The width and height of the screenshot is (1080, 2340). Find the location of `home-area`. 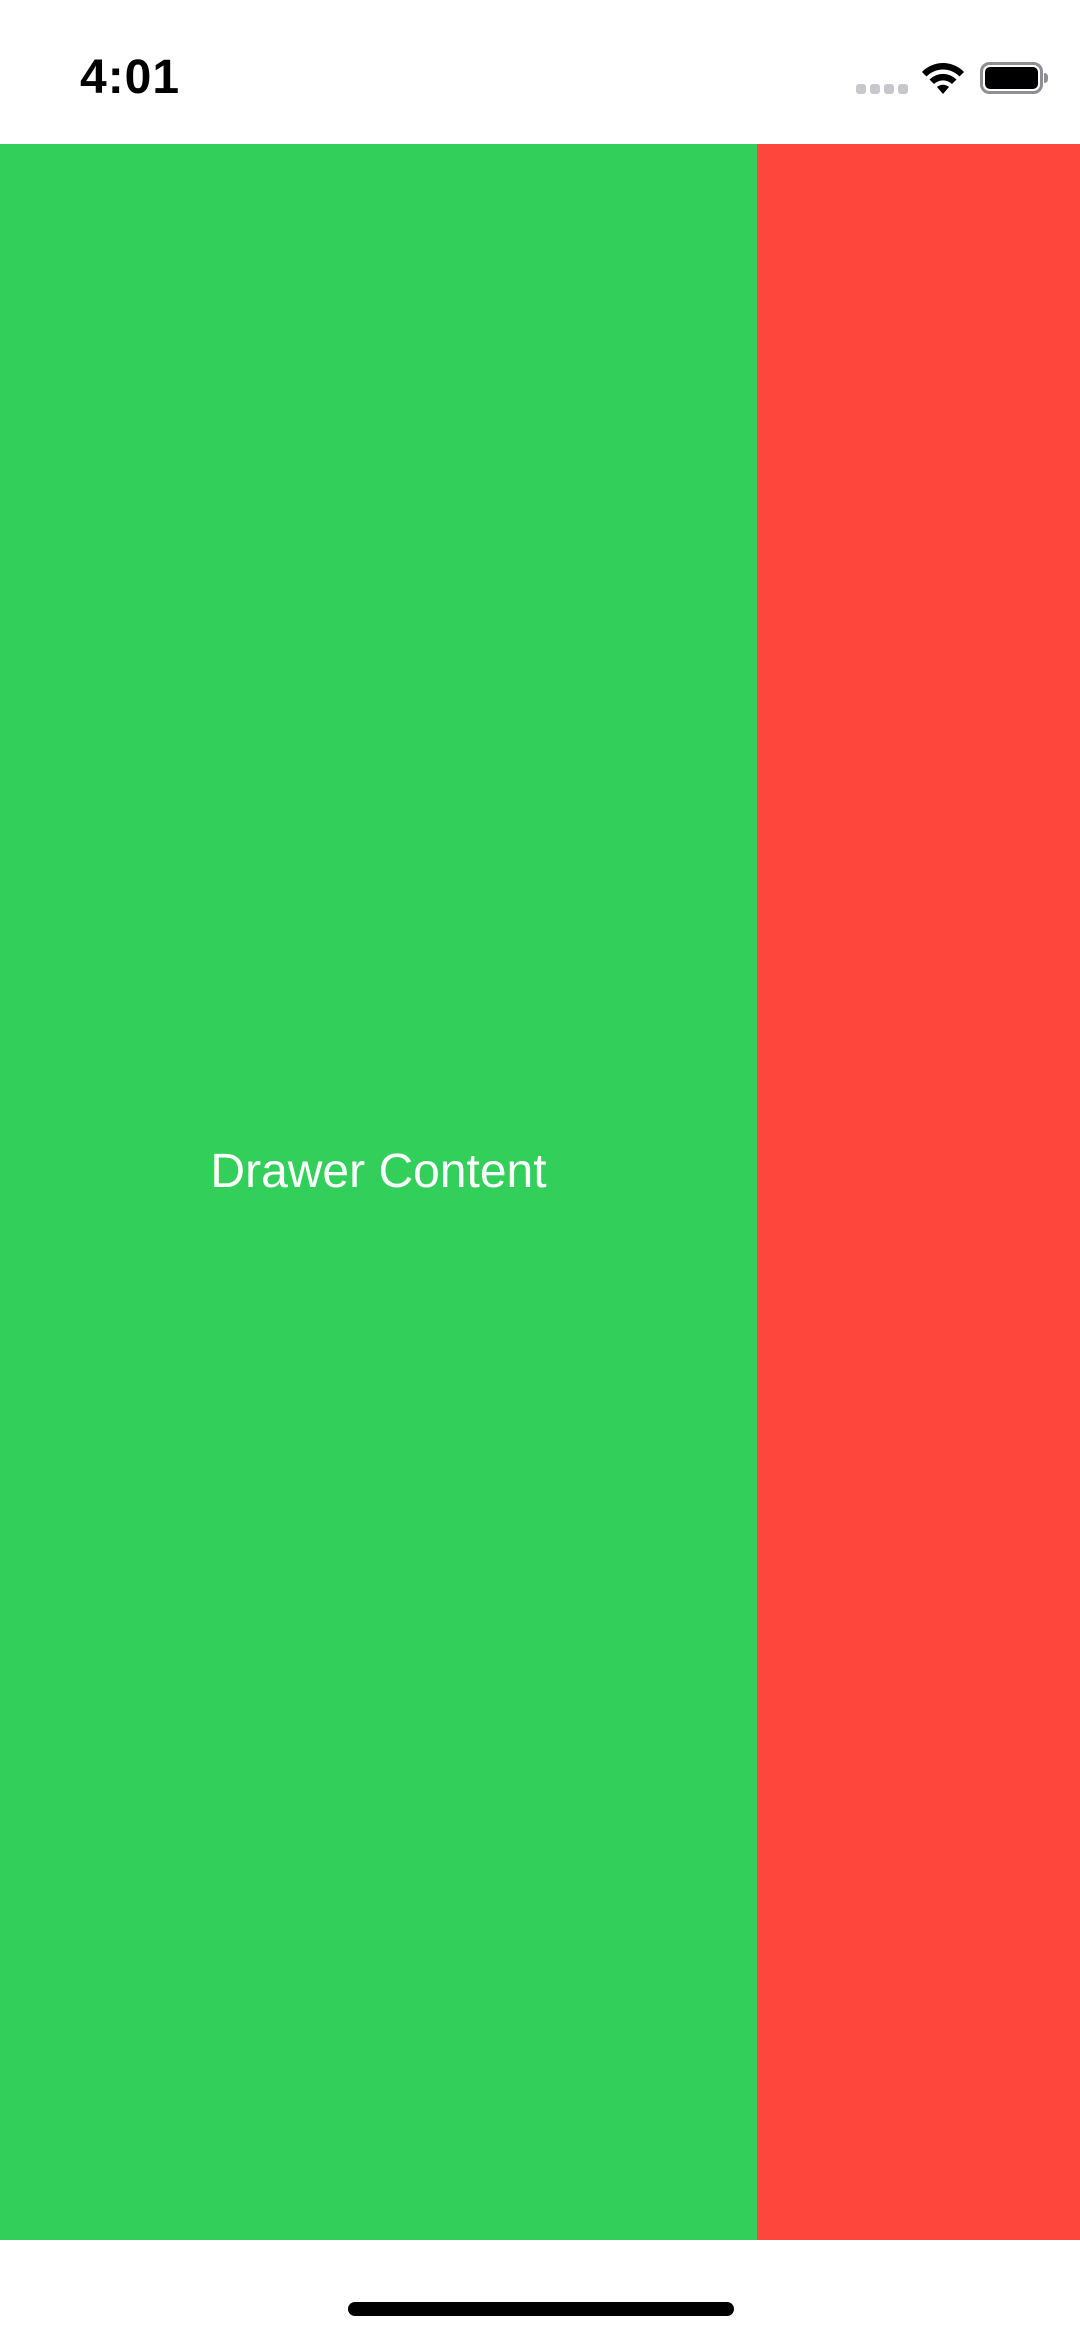

home-area is located at coordinates (540, 2290).